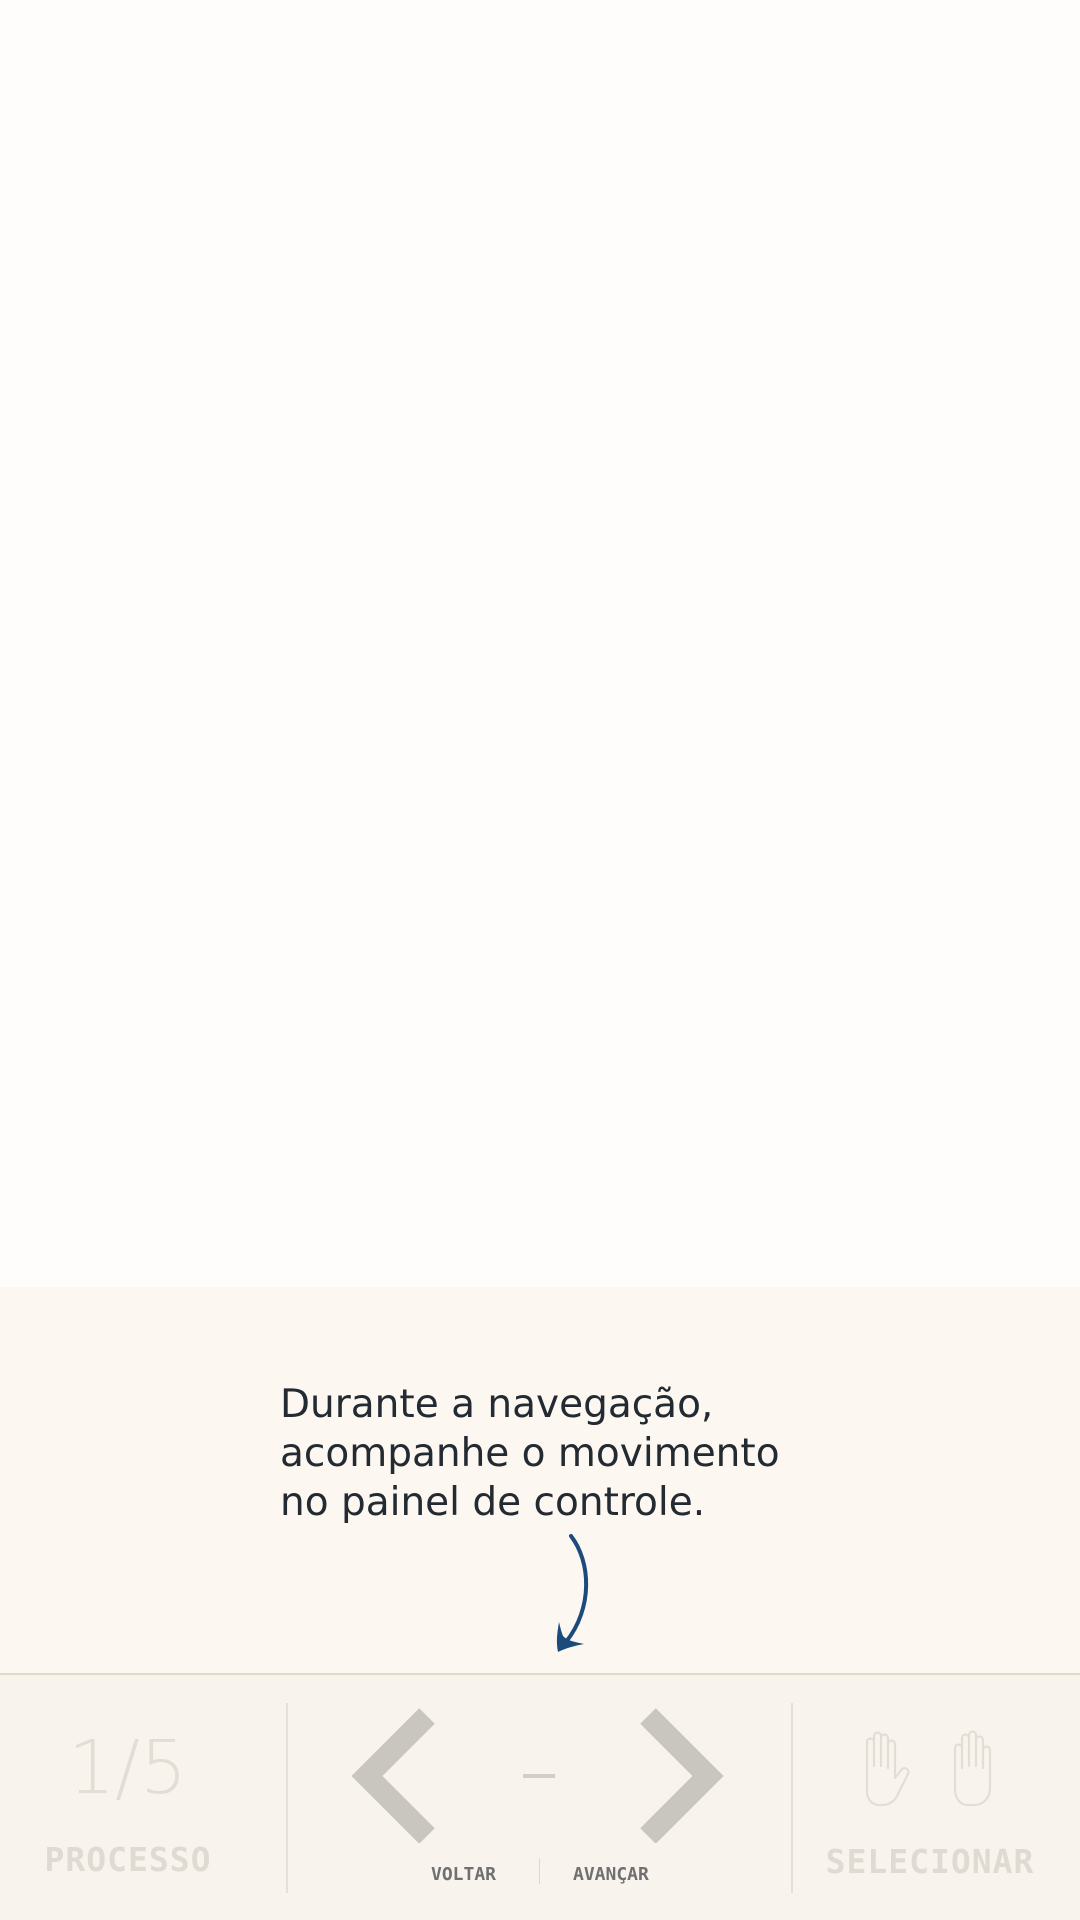 The height and width of the screenshot is (1920, 1080). I want to click on nav-label-separator, so click(539, 1871).